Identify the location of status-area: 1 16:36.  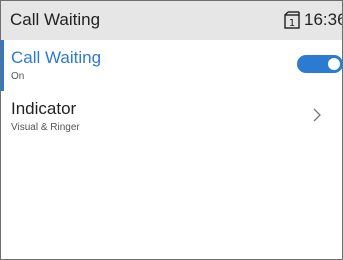
(313, 20).